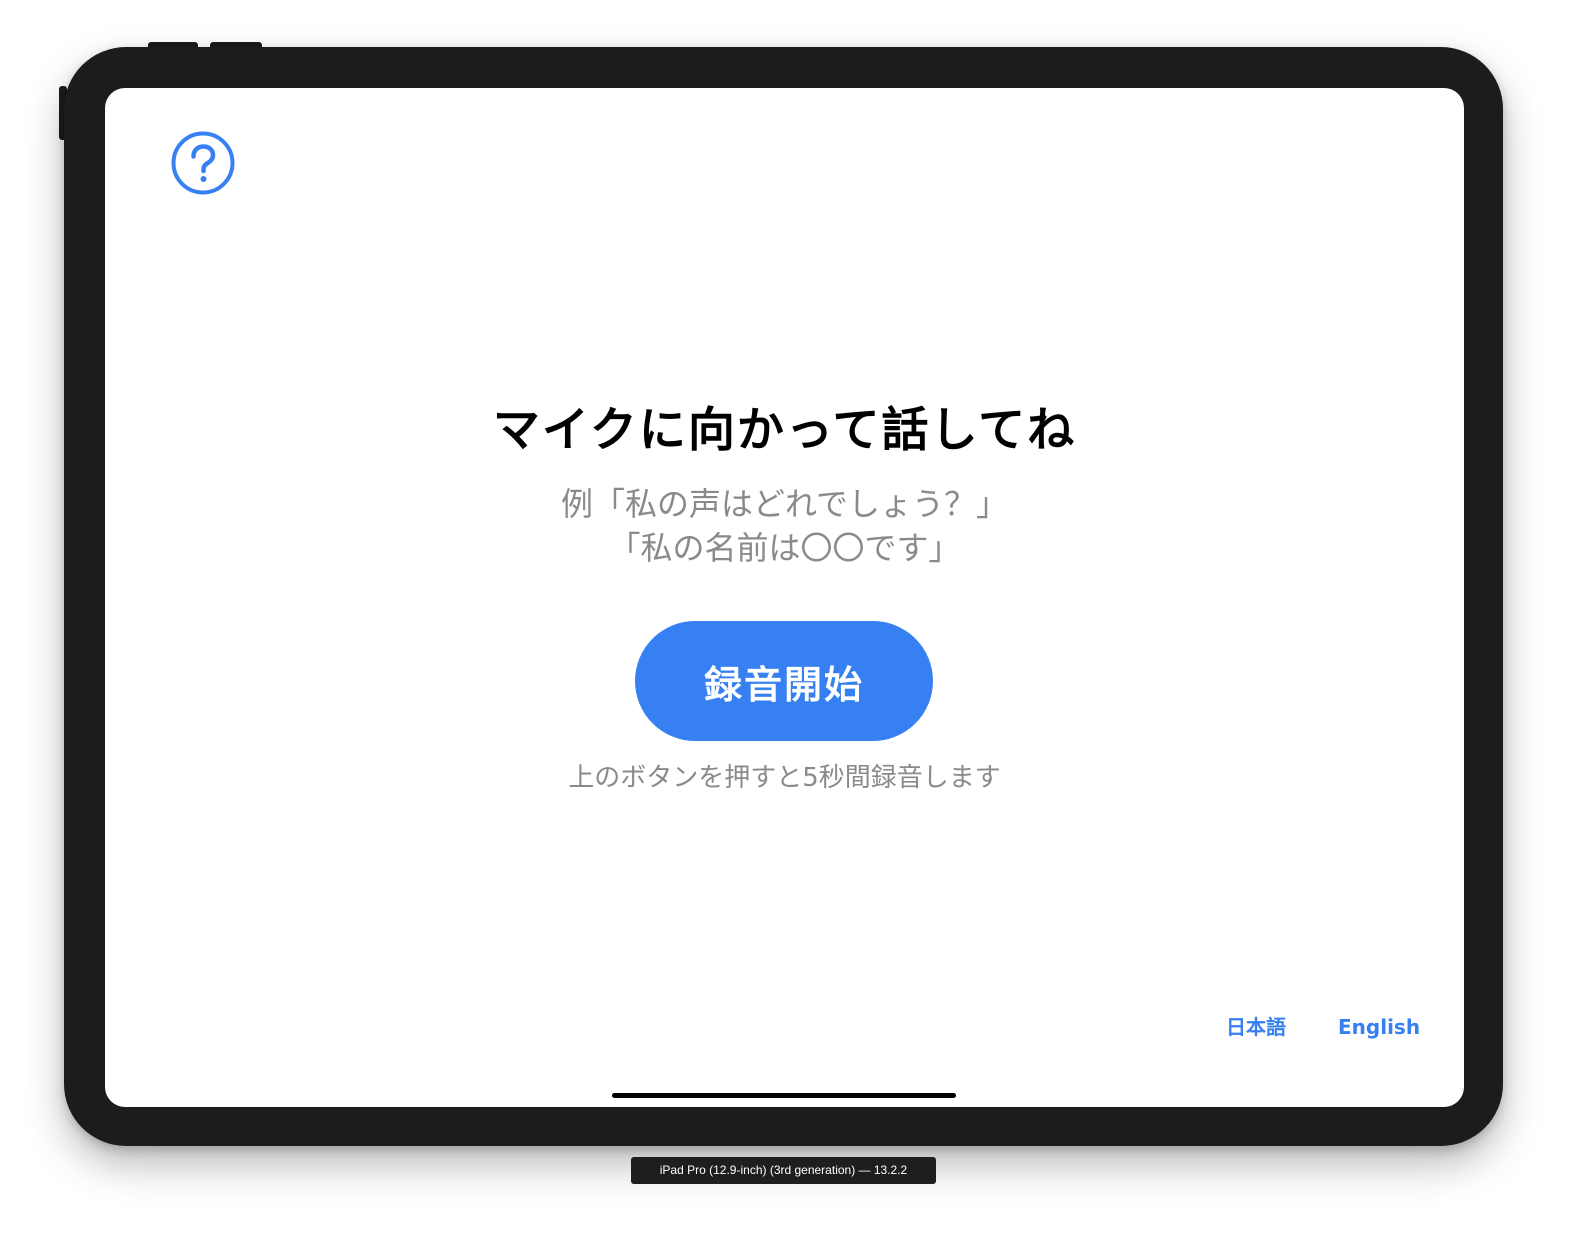 The width and height of the screenshot is (1576, 1236). Describe the element at coordinates (1256, 1027) in the screenshot. I see `language-japanese-button: 日本語` at that location.